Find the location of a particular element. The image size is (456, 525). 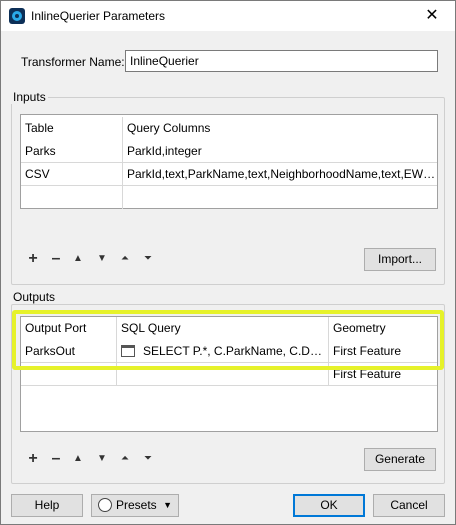

window-title: InlineQuerier Parameters is located at coordinates (98, 16).